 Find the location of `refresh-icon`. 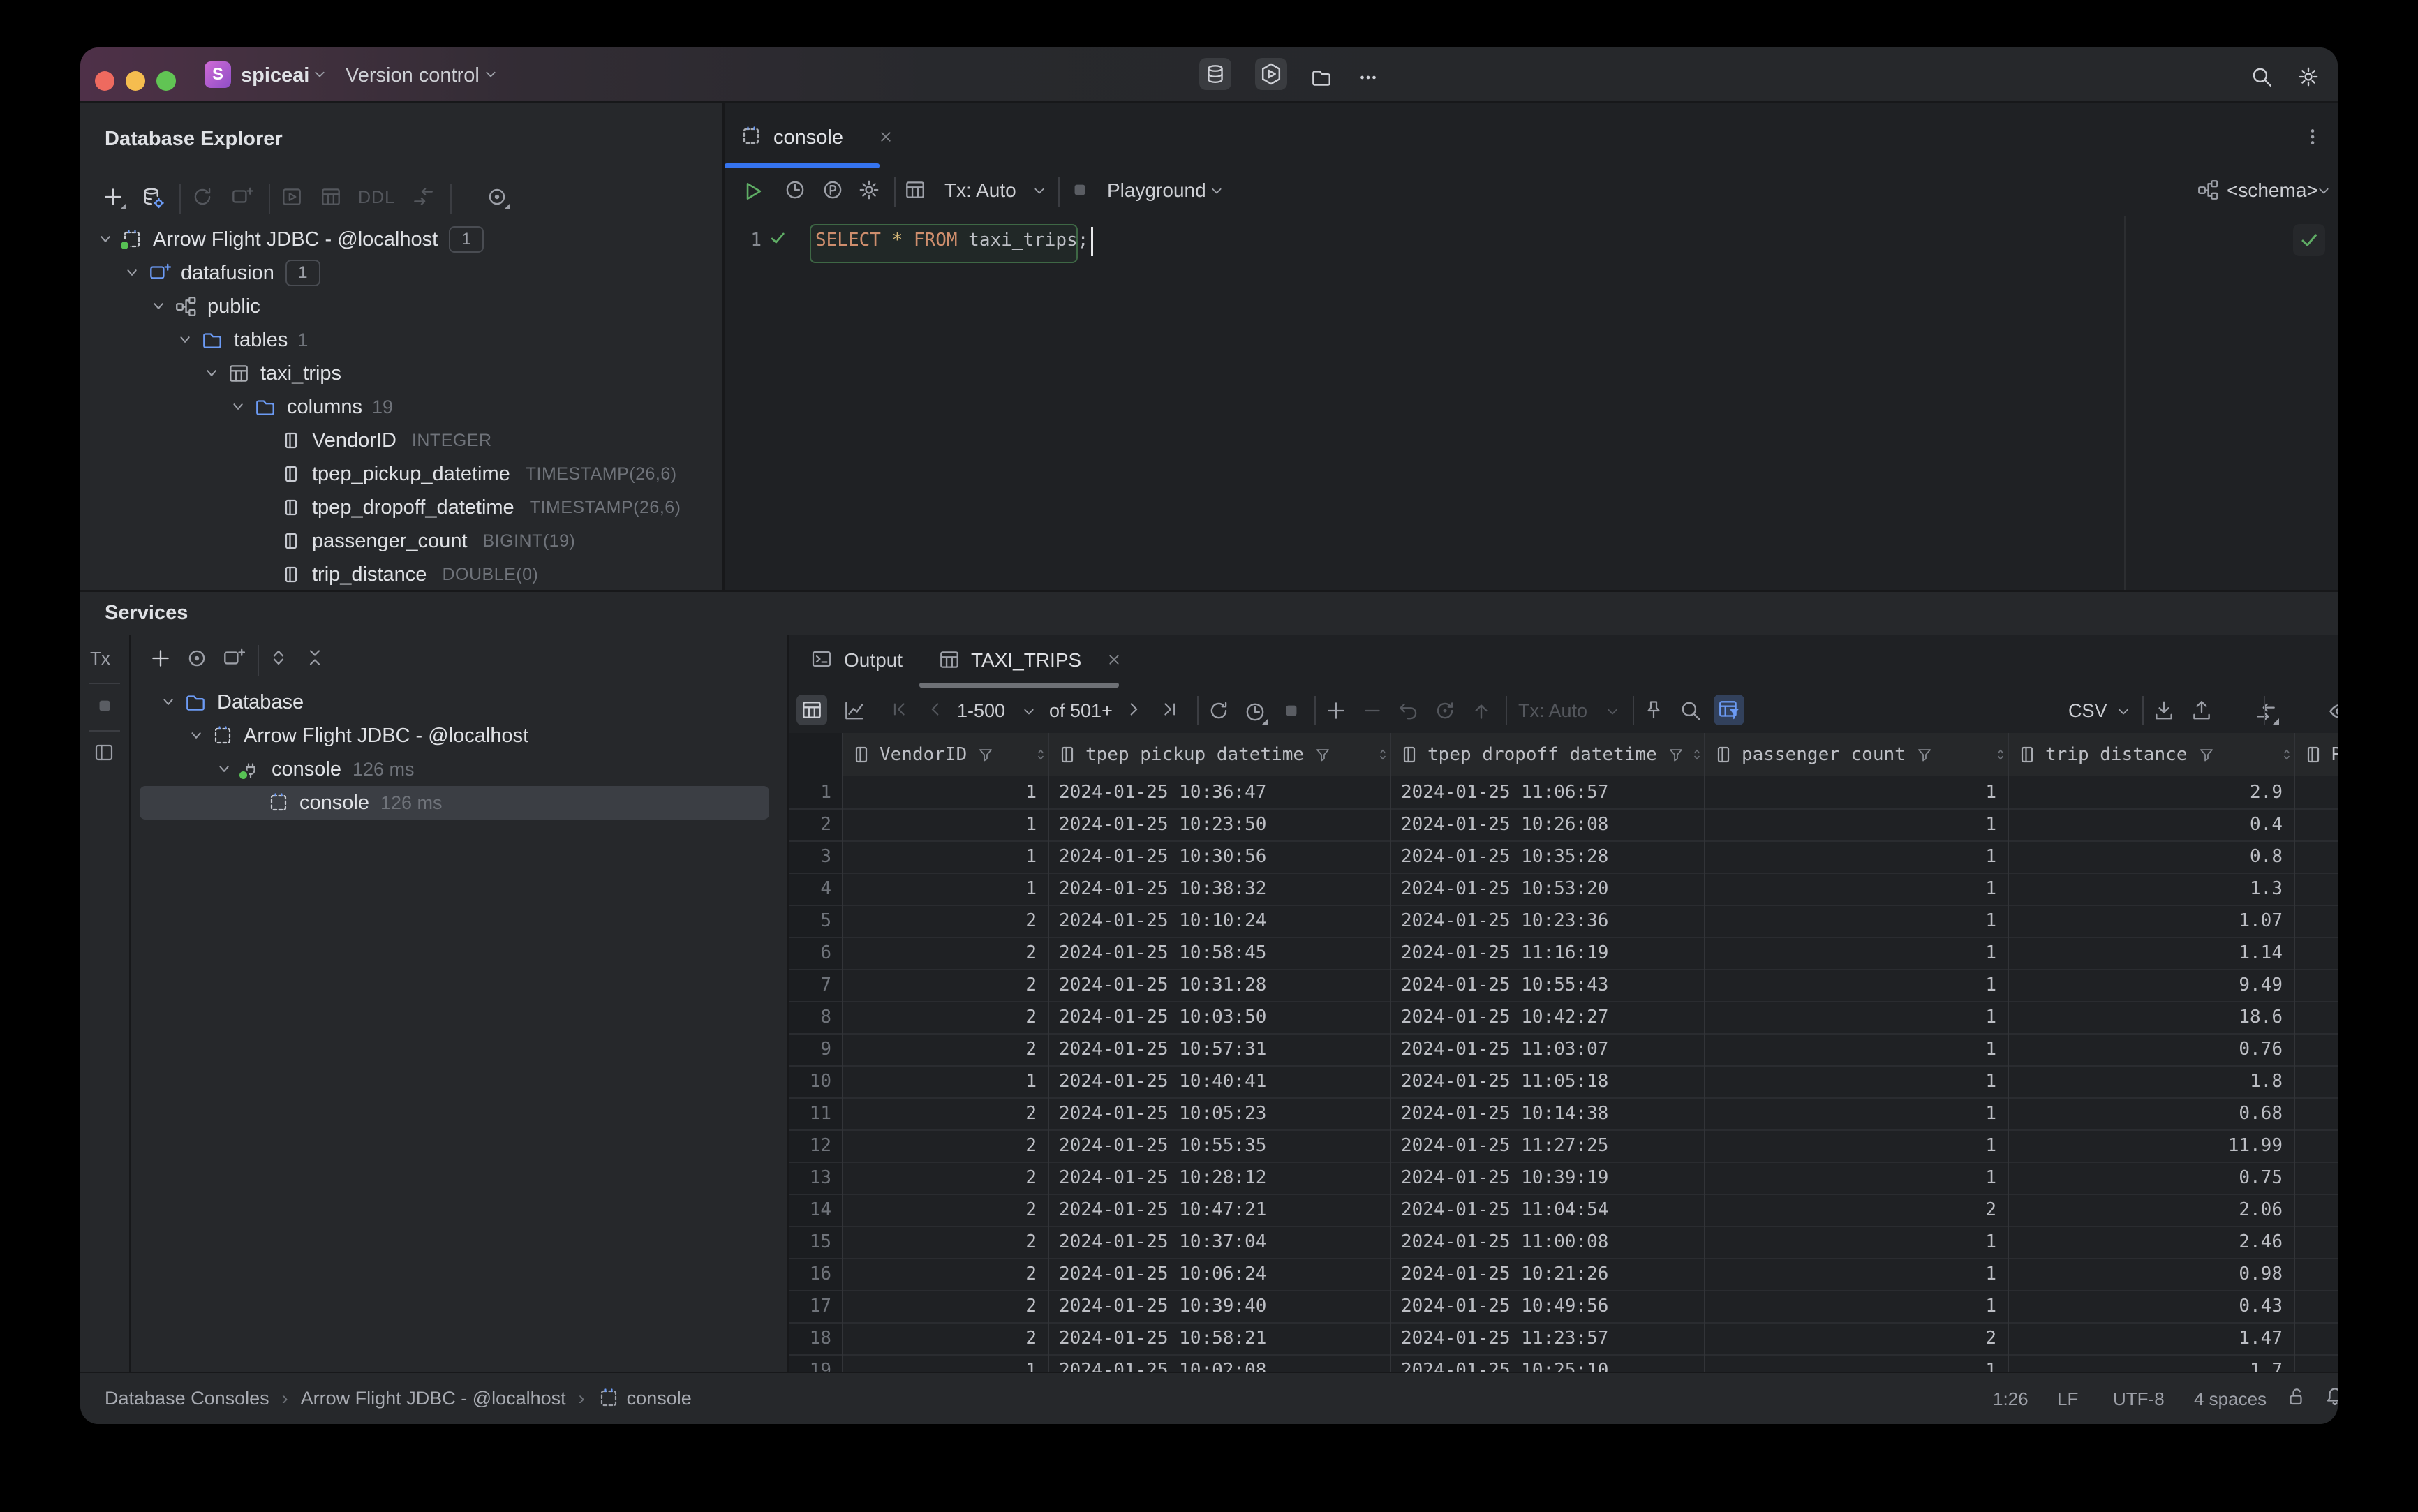

refresh-icon is located at coordinates (202, 197).